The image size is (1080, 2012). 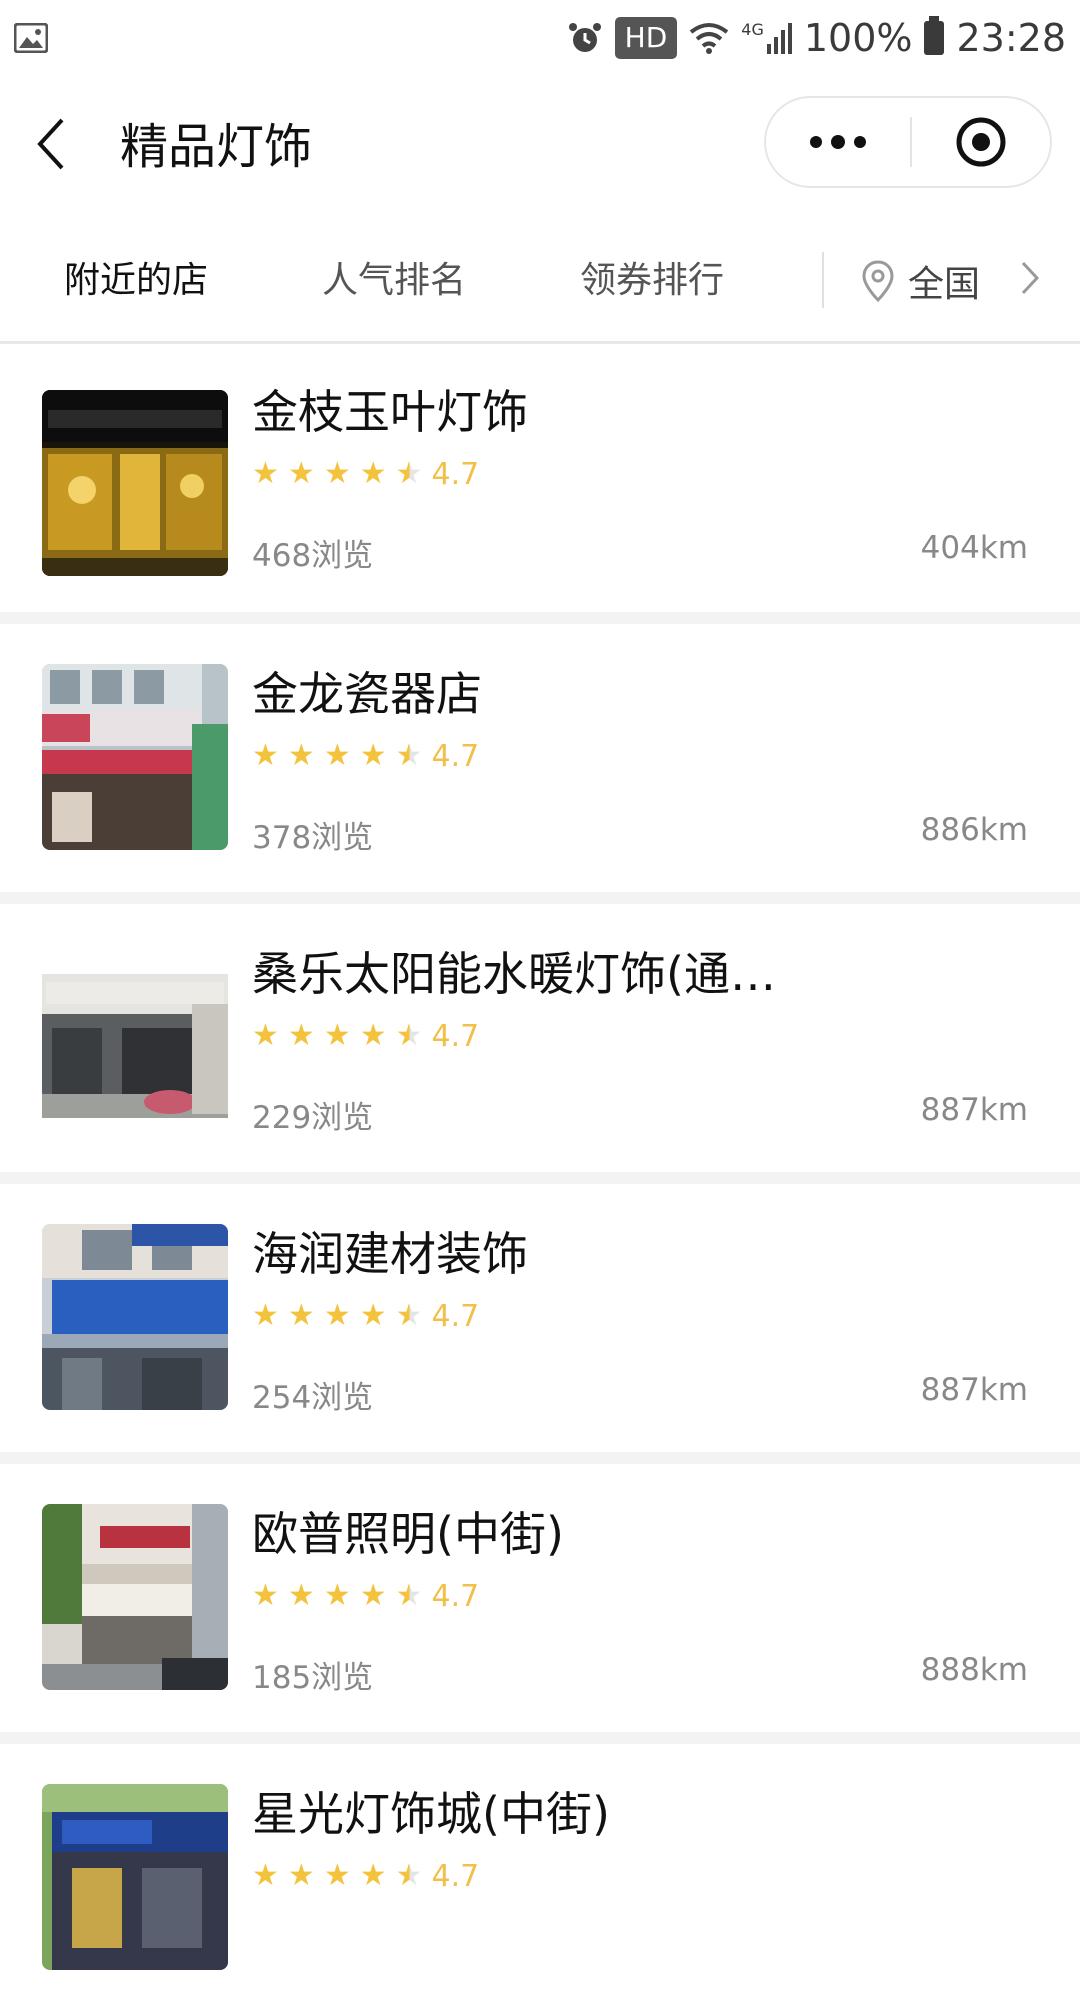 What do you see at coordinates (540, 478) in the screenshot?
I see `list-item: 金枝玉叶灯饰 ★ ★ ★ ★ ★ 4.7 468浏览 404km` at bounding box center [540, 478].